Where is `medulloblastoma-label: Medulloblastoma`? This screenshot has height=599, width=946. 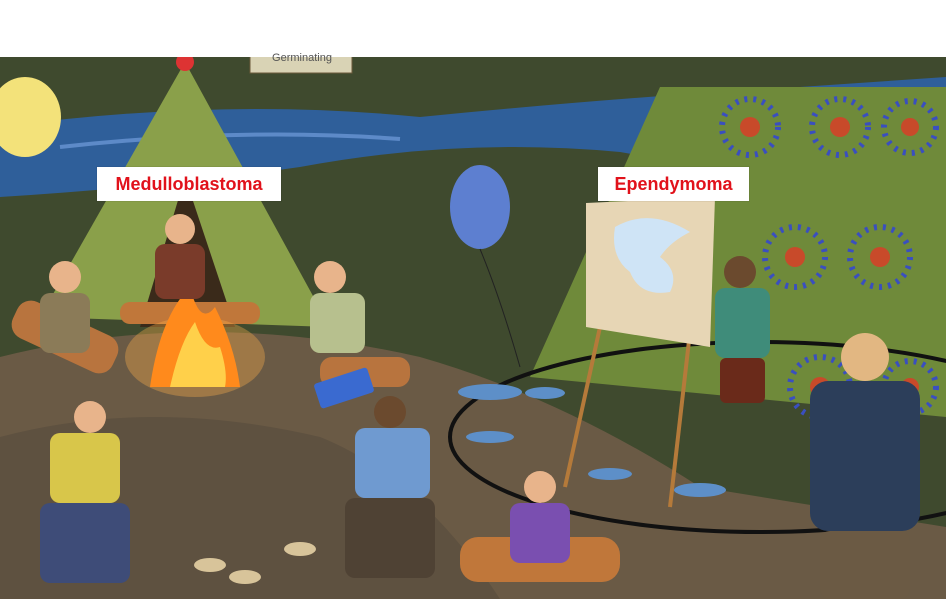 medulloblastoma-label: Medulloblastoma is located at coordinates (189, 184).